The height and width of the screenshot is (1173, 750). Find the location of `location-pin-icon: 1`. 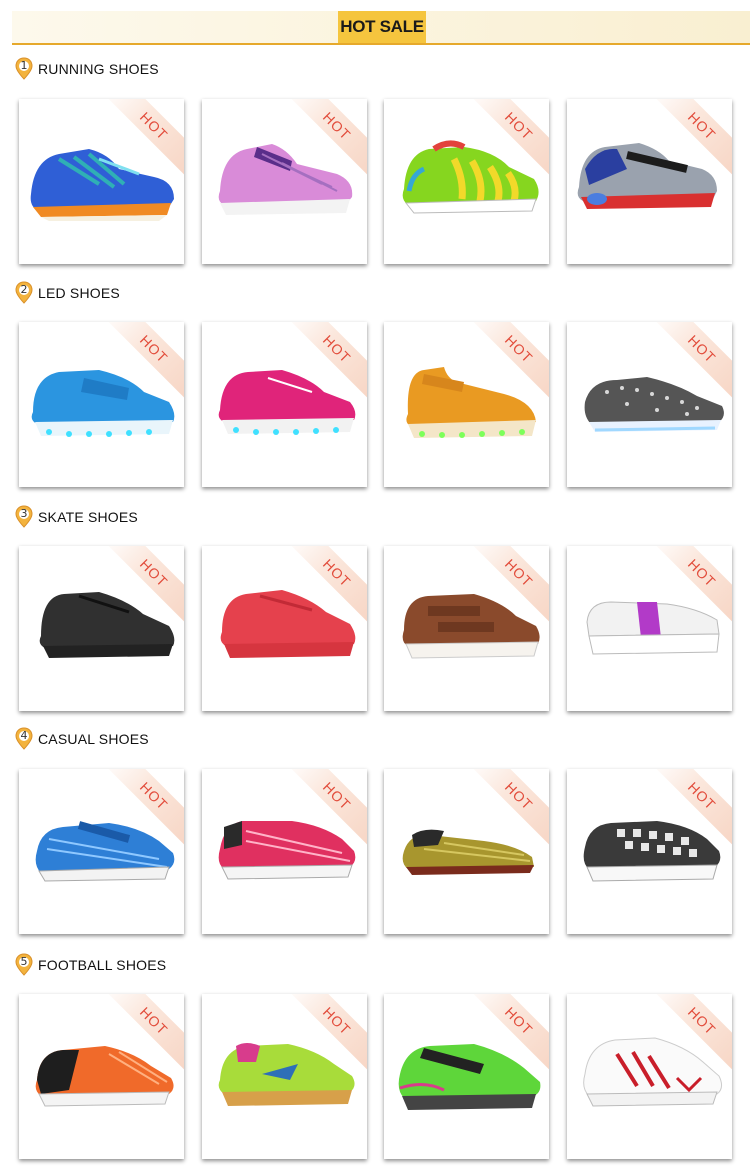

location-pin-icon: 1 is located at coordinates (24, 69).